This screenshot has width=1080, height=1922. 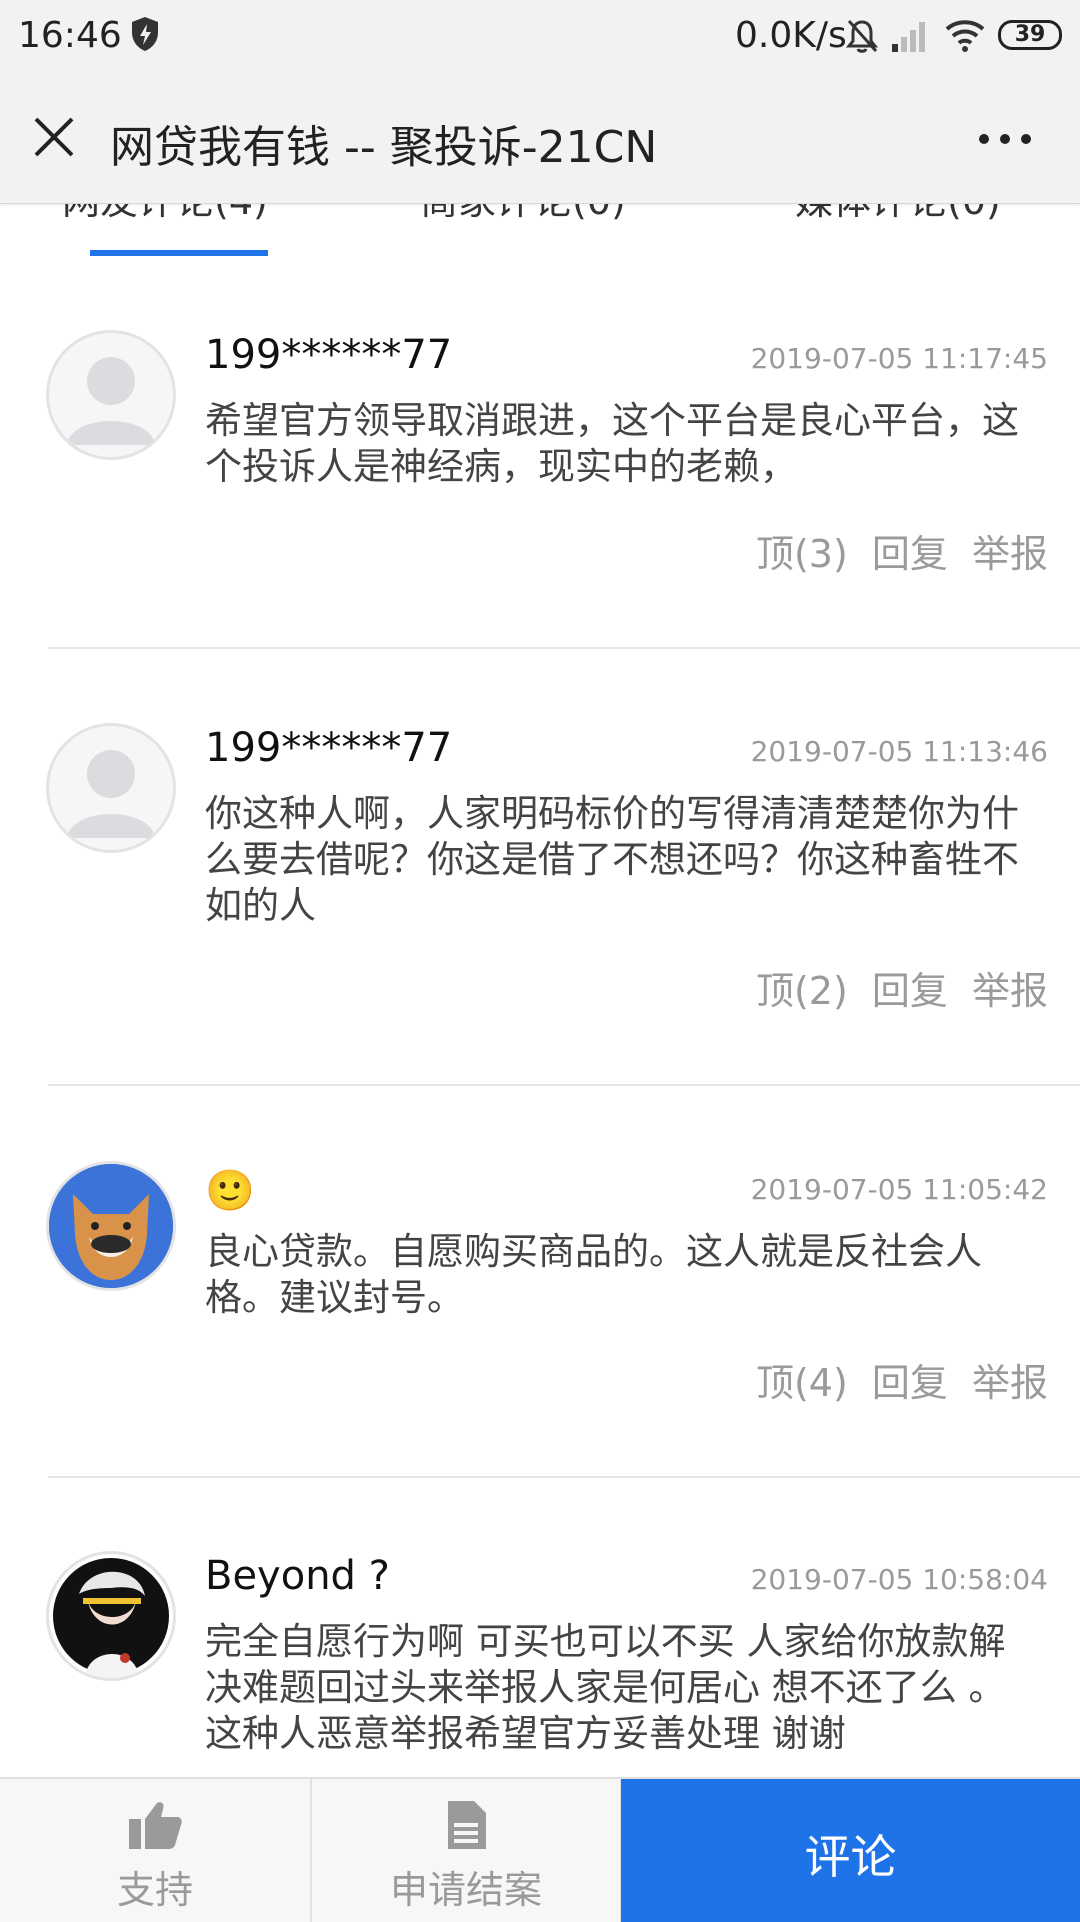 What do you see at coordinates (791, 35) in the screenshot?
I see `network-speed: 0.0K/s` at bounding box center [791, 35].